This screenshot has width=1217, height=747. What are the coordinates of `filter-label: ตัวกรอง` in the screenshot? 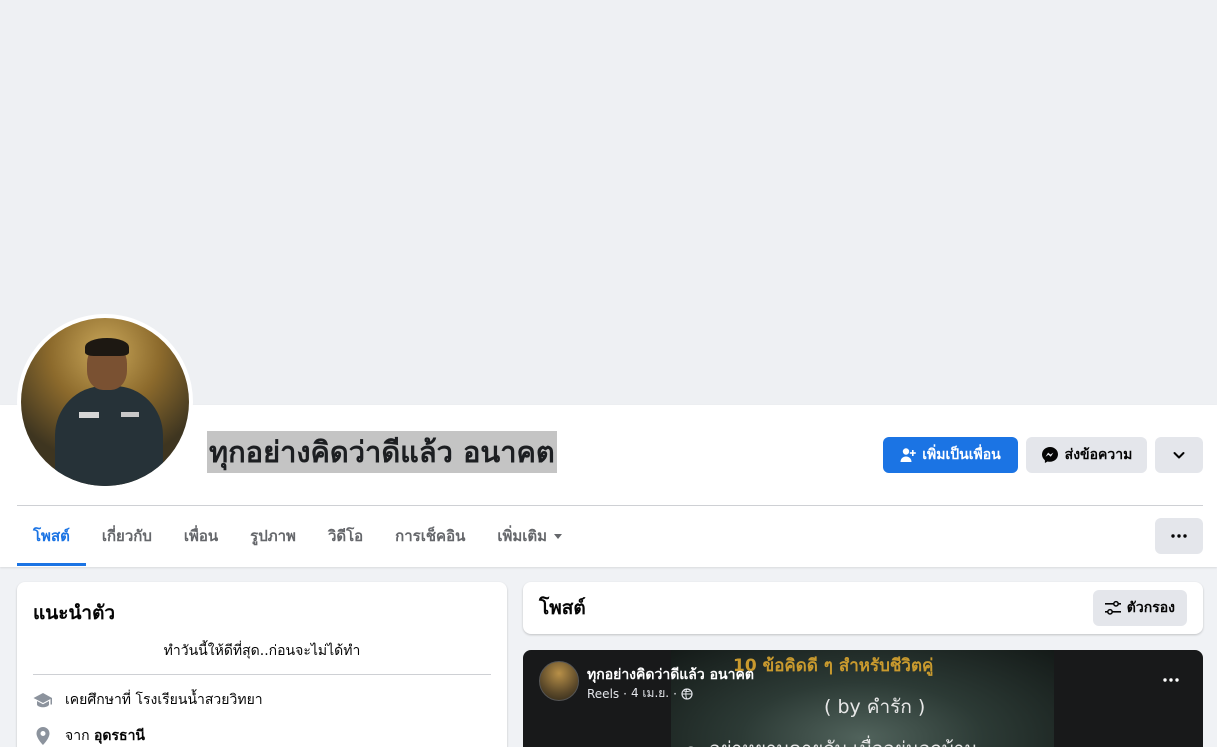 It's located at (1150, 608).